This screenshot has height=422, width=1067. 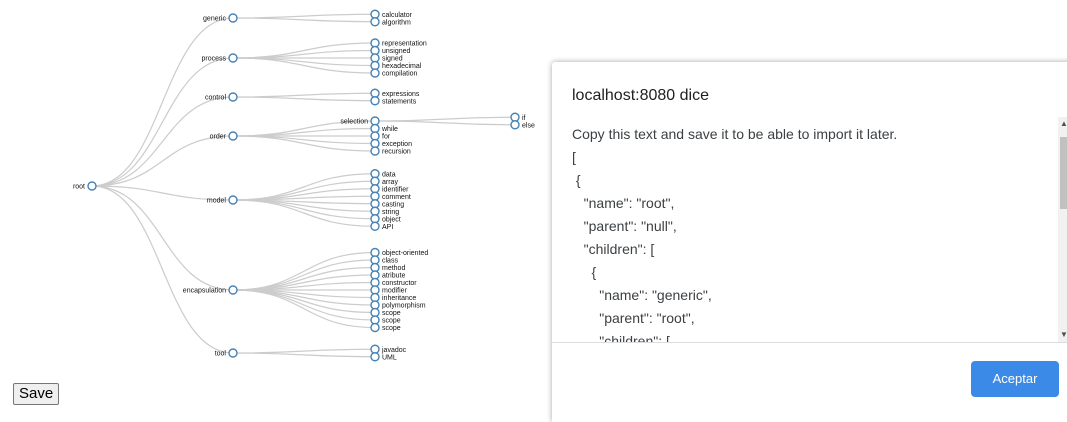 I want to click on node-label: tool, so click(x=221, y=354).